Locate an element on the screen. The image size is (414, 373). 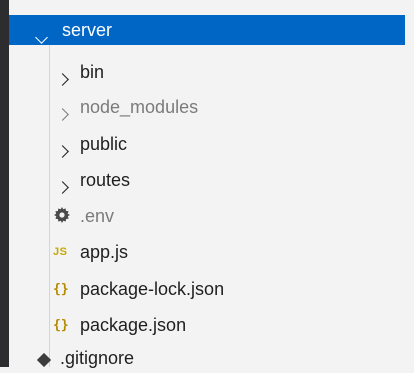
file-label: .env is located at coordinates (97, 215).